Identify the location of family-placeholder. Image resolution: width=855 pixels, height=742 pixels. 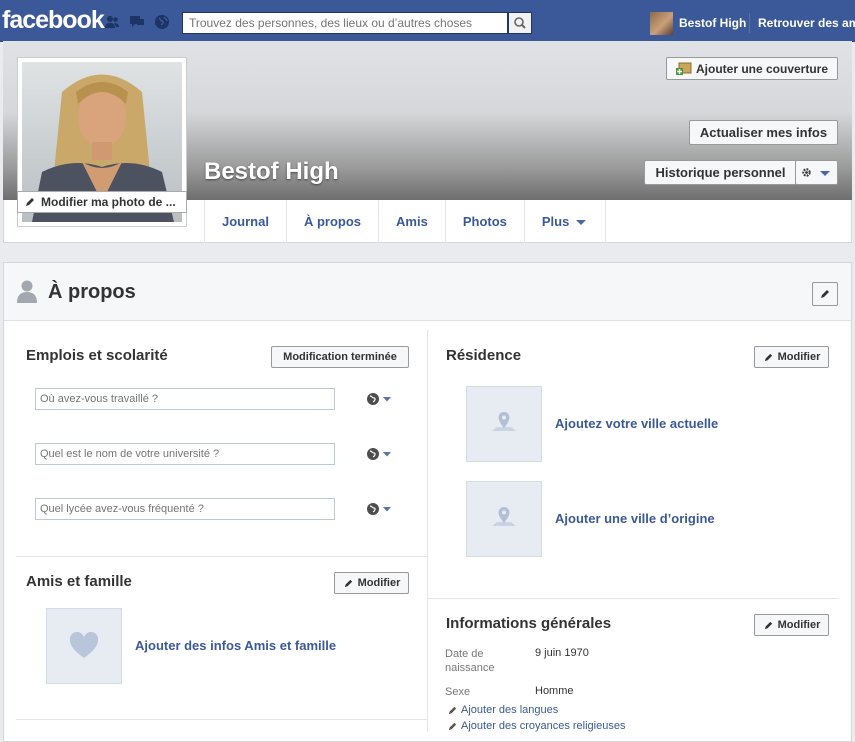
(84, 646).